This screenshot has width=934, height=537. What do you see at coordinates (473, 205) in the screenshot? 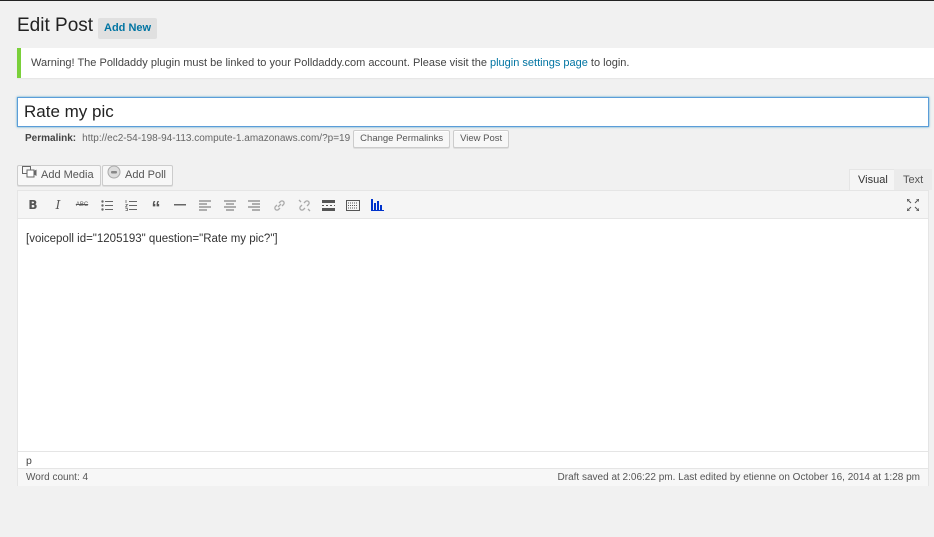
I see `editor-toolbar: B I ABC “` at bounding box center [473, 205].